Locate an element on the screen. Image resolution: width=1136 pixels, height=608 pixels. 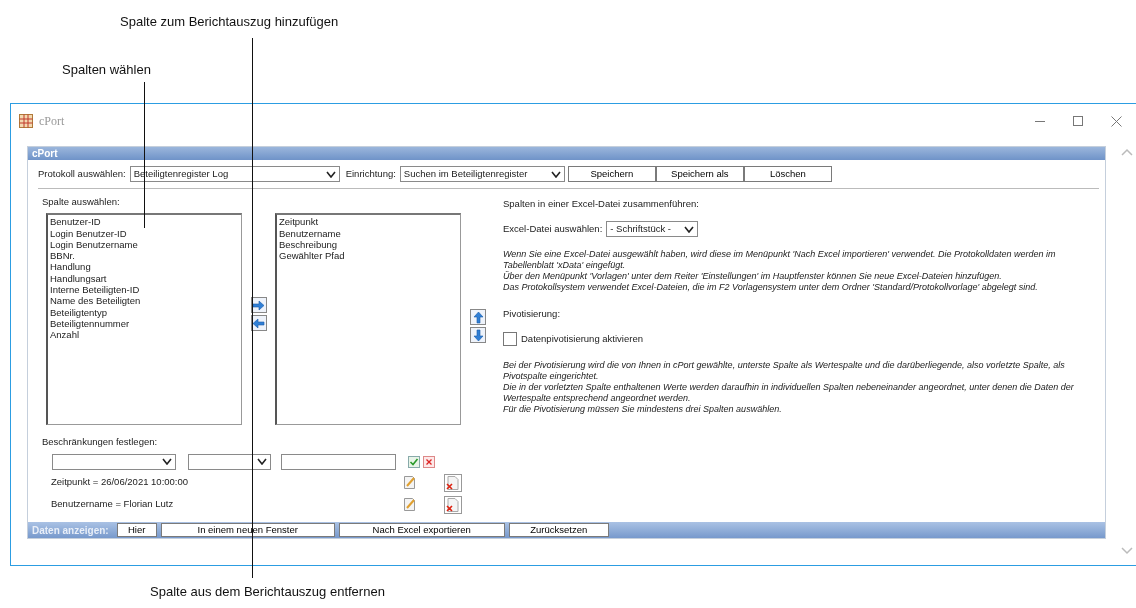
dropdown: - Schriftstück - is located at coordinates (652, 229).